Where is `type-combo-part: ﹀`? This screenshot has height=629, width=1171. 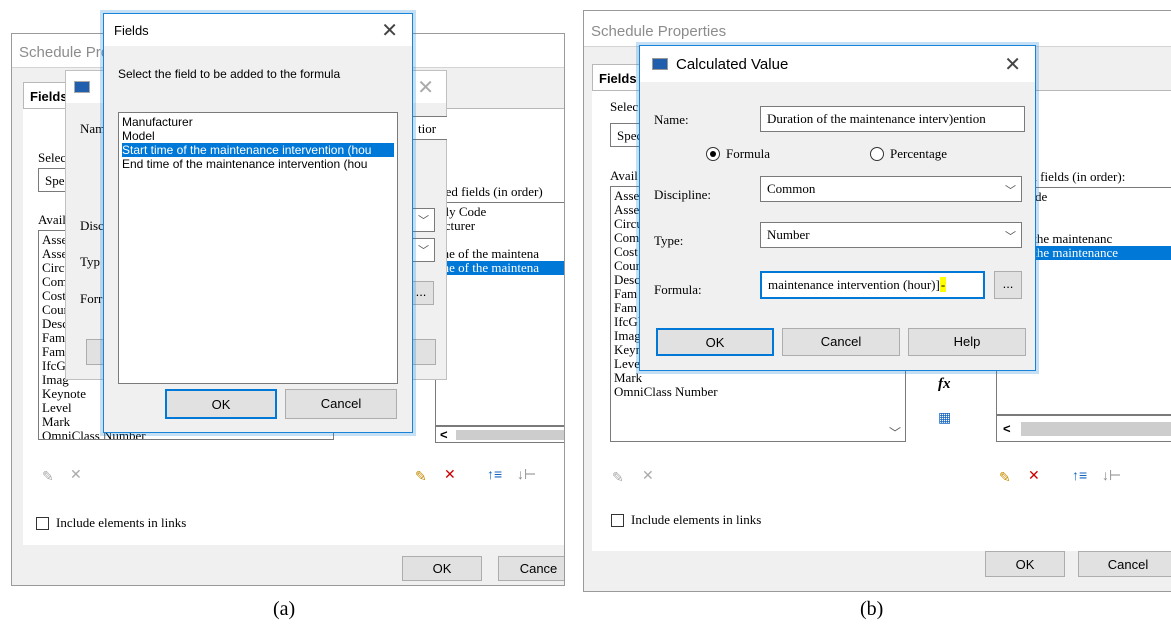
type-combo-part: ﹀ is located at coordinates (423, 250).